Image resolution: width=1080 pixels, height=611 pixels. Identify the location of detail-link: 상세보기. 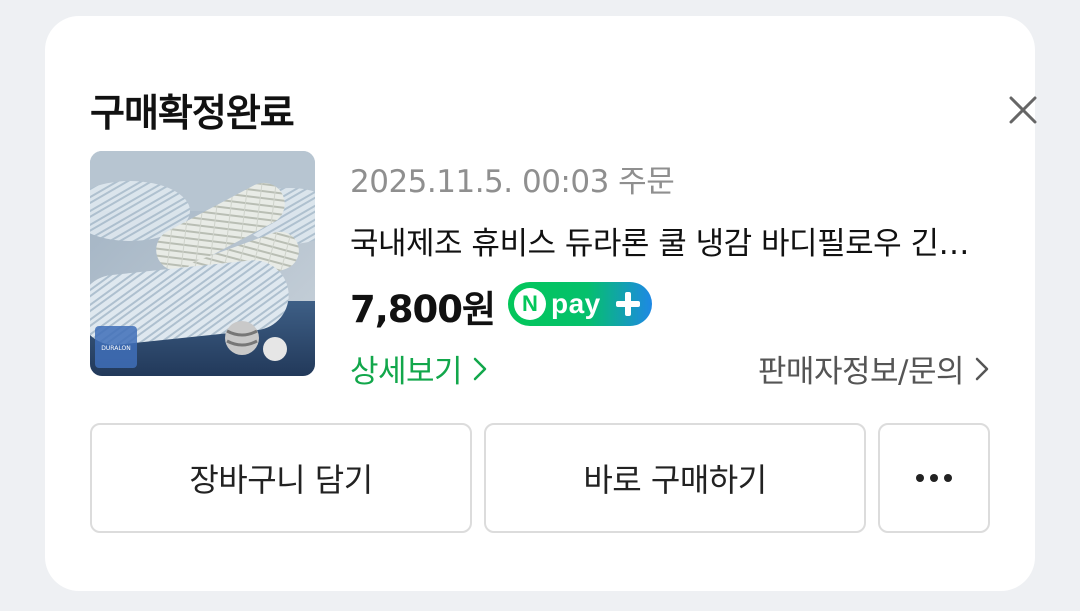
(419, 368).